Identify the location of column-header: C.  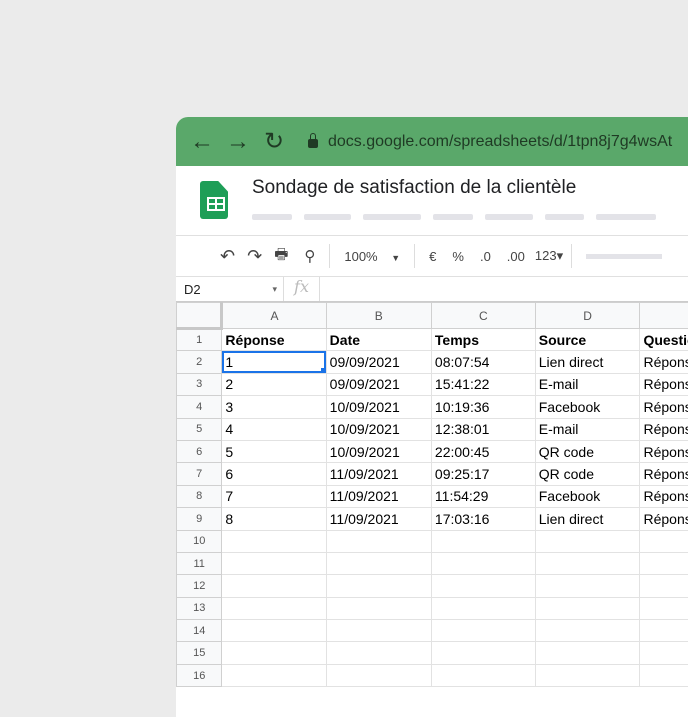
(483, 316).